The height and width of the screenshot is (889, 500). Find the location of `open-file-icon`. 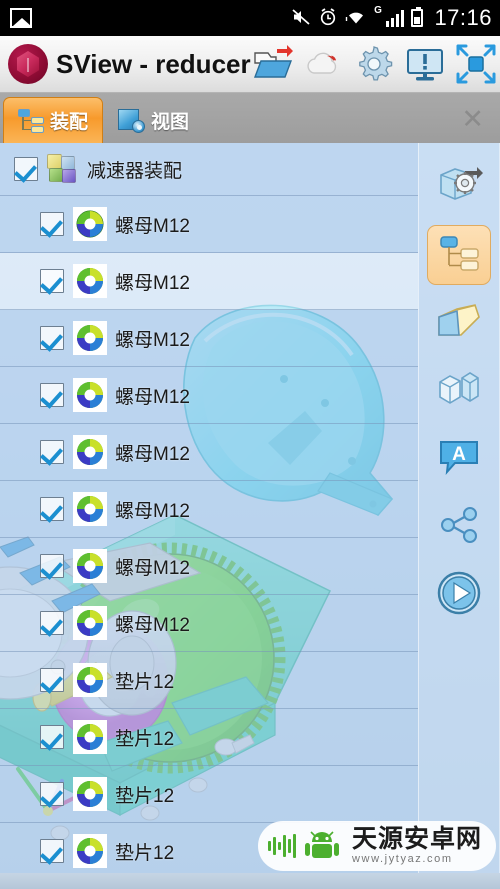

open-file-icon is located at coordinates (272, 64).